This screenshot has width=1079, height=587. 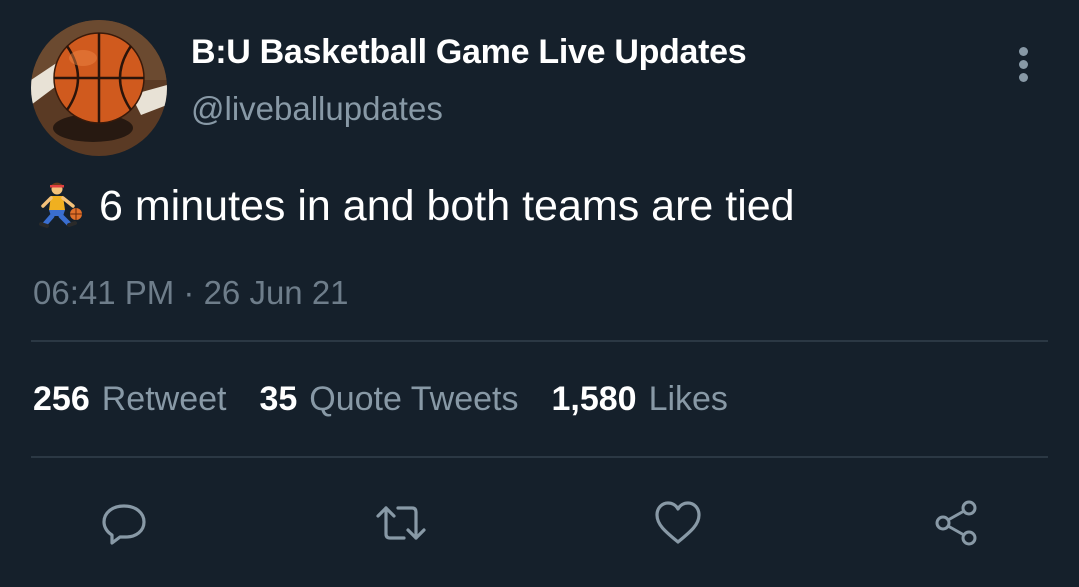 What do you see at coordinates (594, 399) in the screenshot?
I see `like-count: 1,580` at bounding box center [594, 399].